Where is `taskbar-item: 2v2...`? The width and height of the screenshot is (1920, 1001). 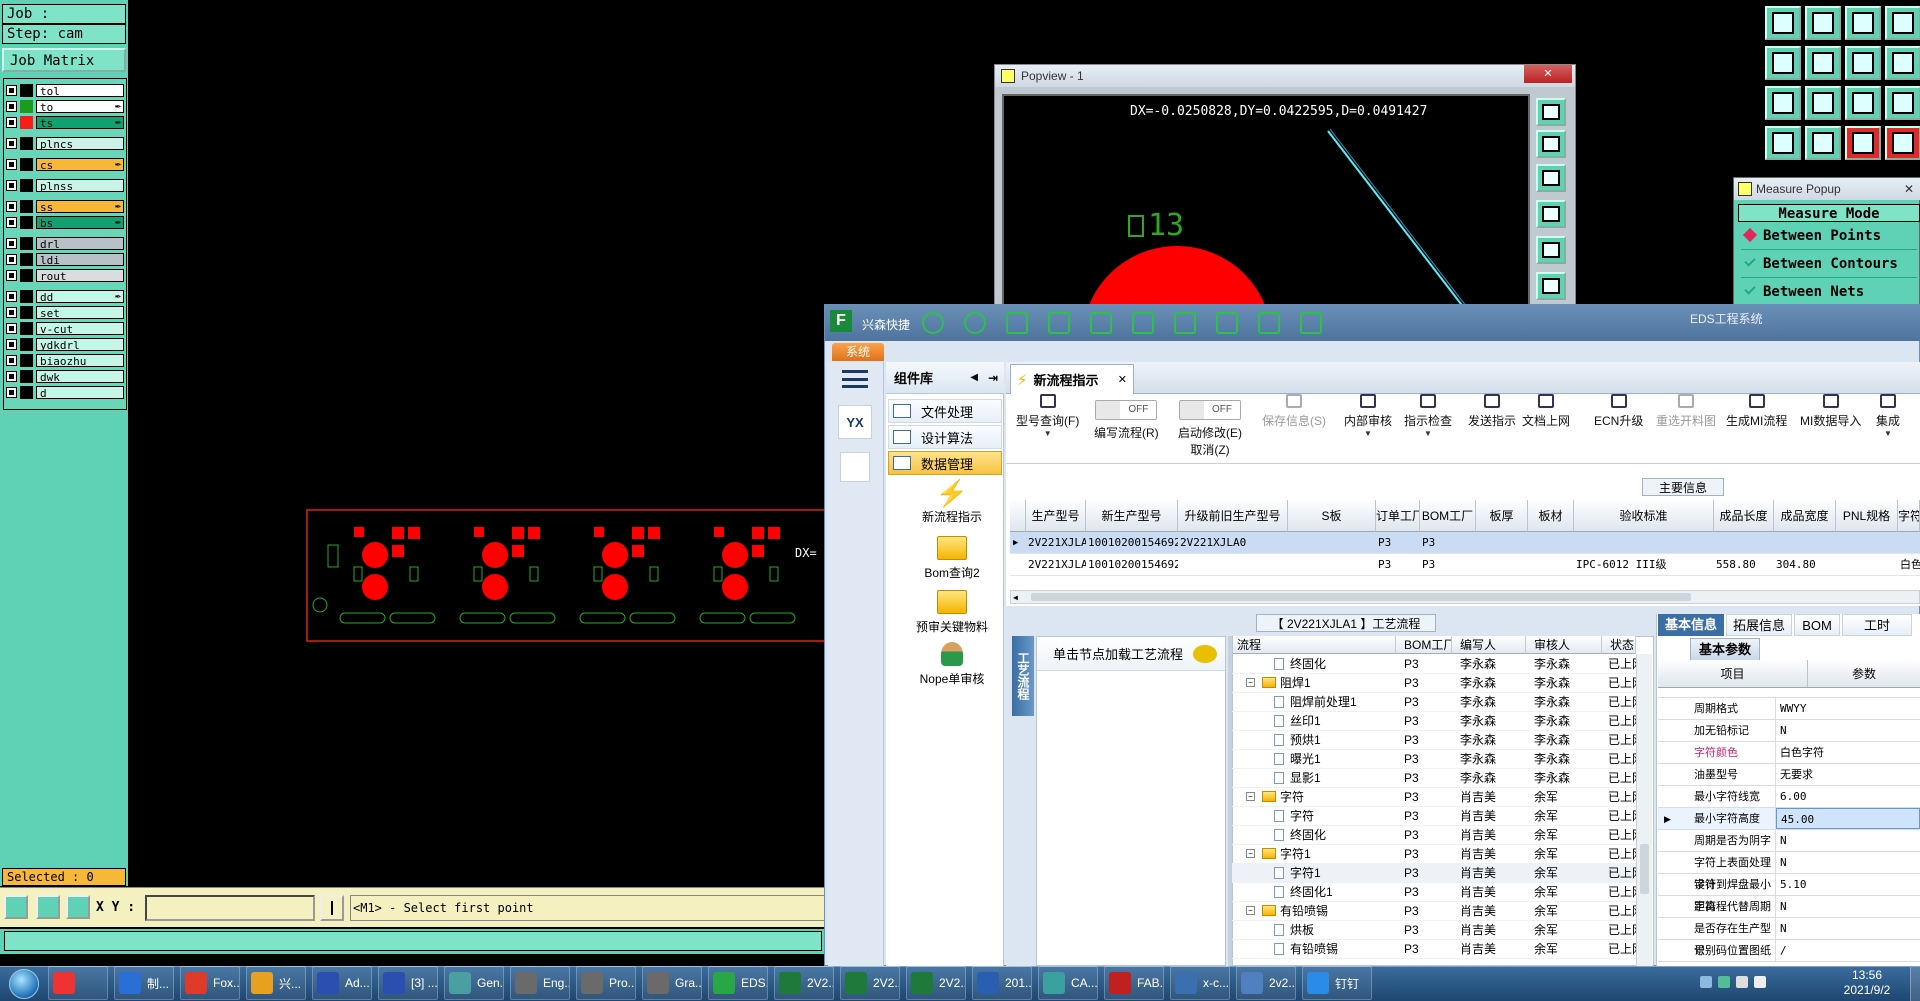 taskbar-item: 2v2... is located at coordinates (1266, 983).